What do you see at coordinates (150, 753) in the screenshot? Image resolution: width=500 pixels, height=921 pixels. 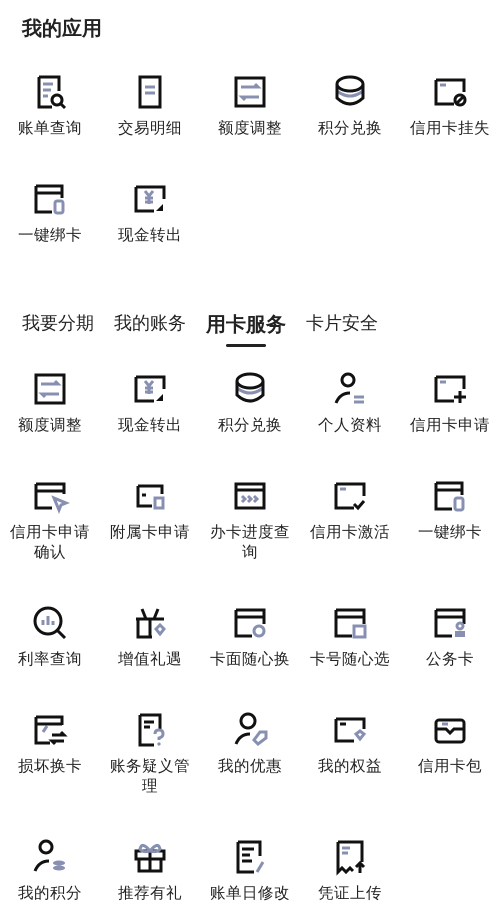 I see `service-item: 账务疑义管理` at bounding box center [150, 753].